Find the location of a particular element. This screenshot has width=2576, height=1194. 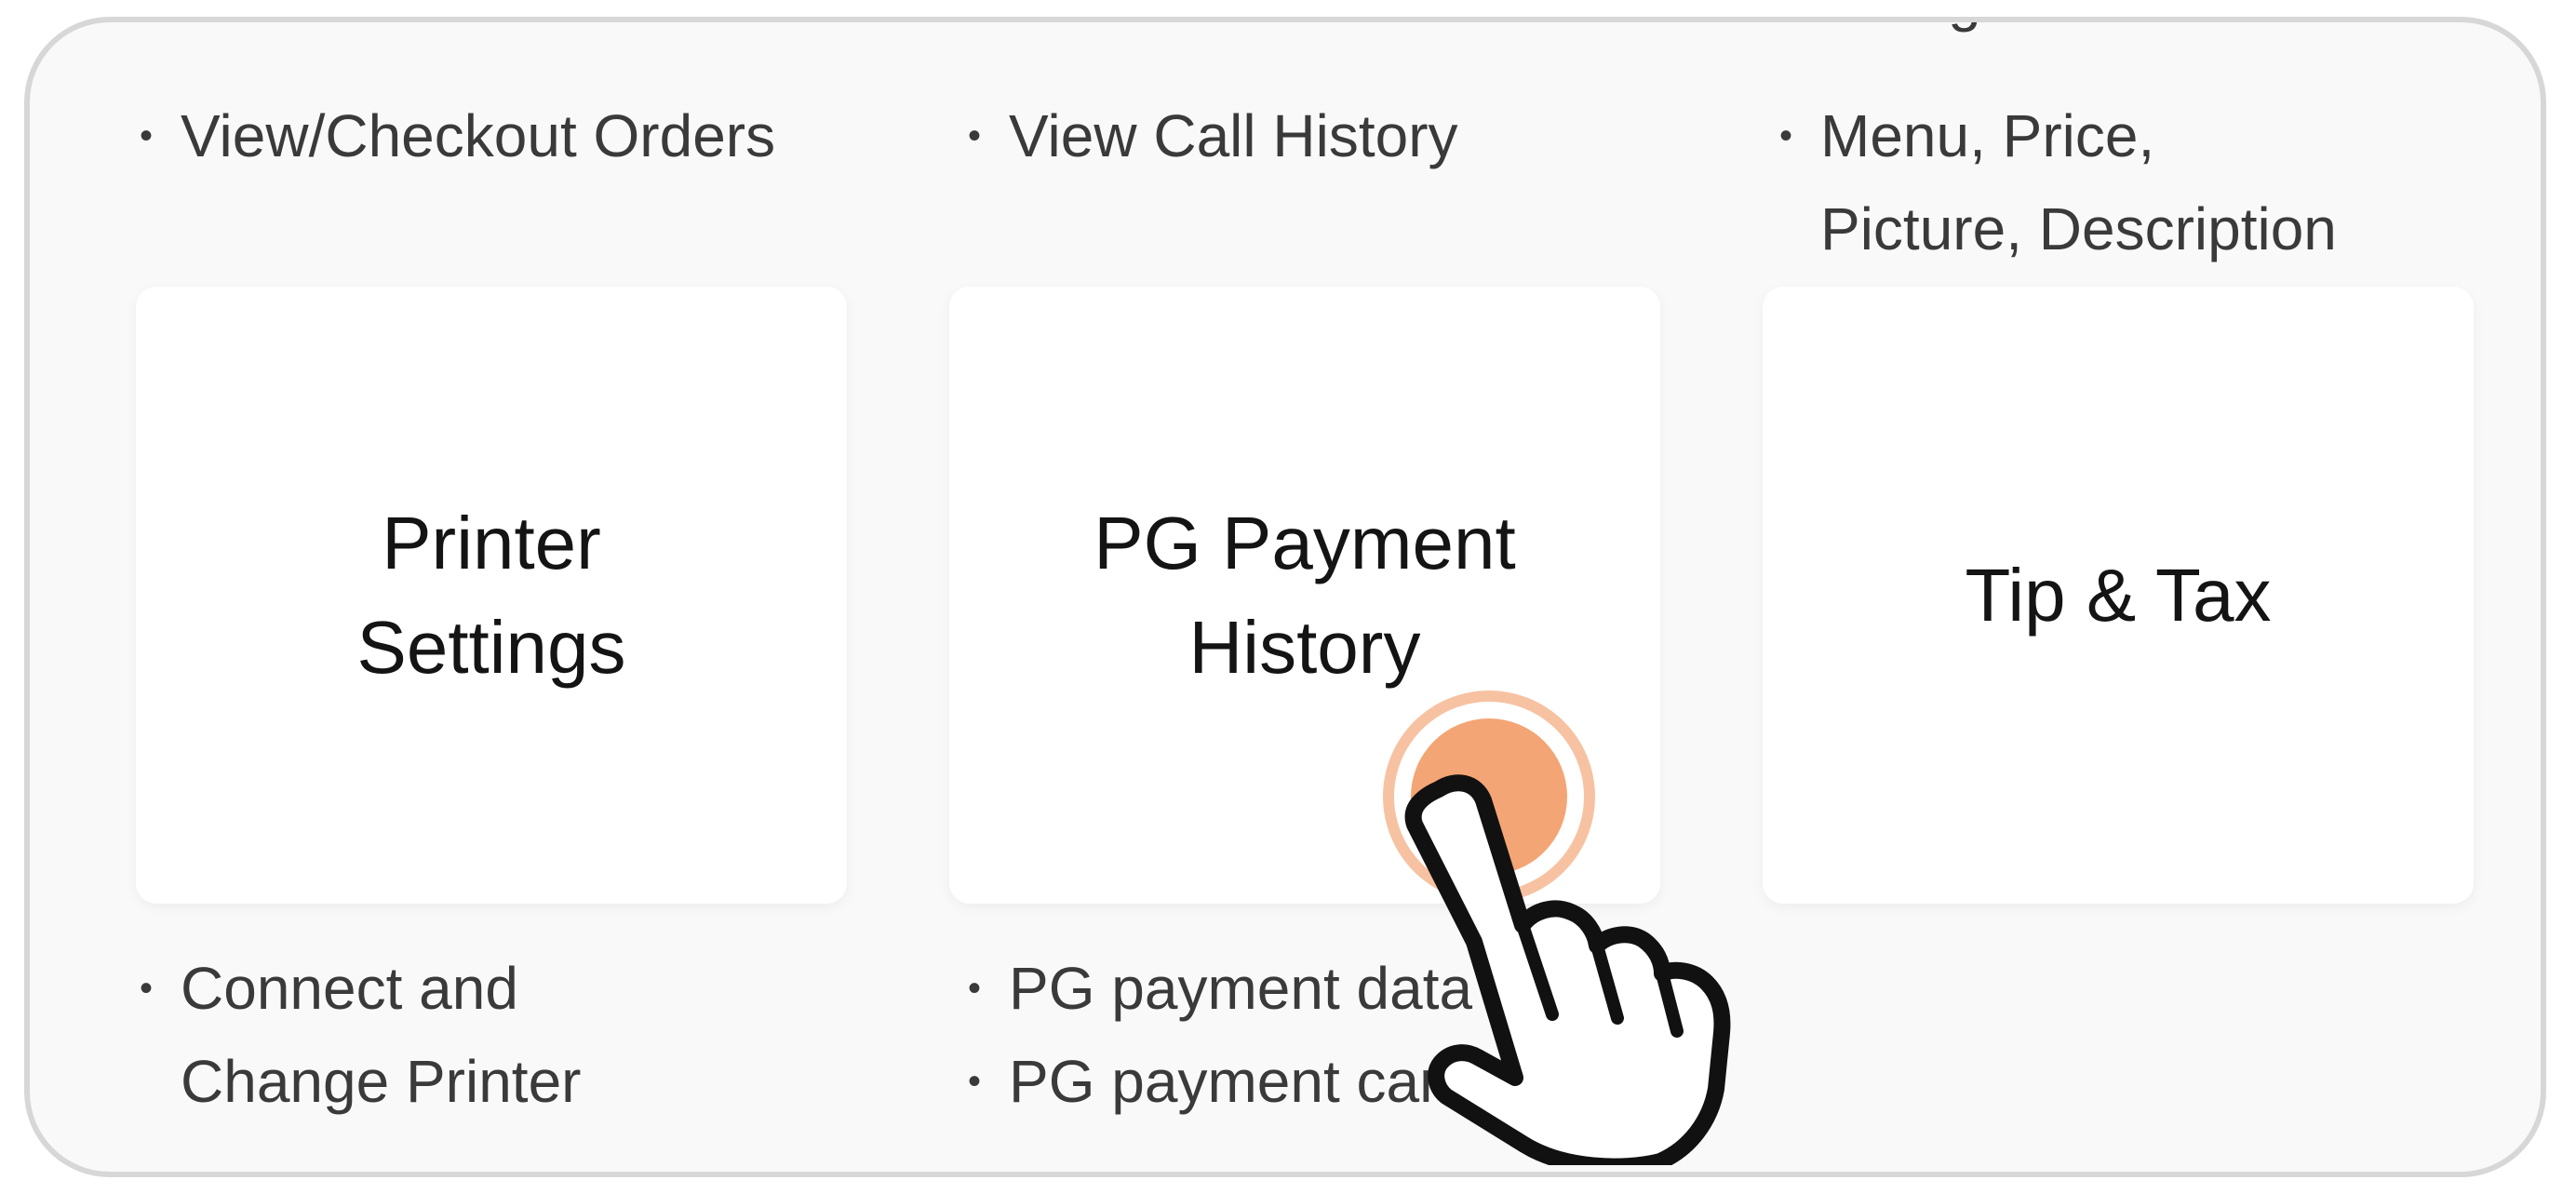

categories-cut-label: Categories is located at coordinates (1966, 28).